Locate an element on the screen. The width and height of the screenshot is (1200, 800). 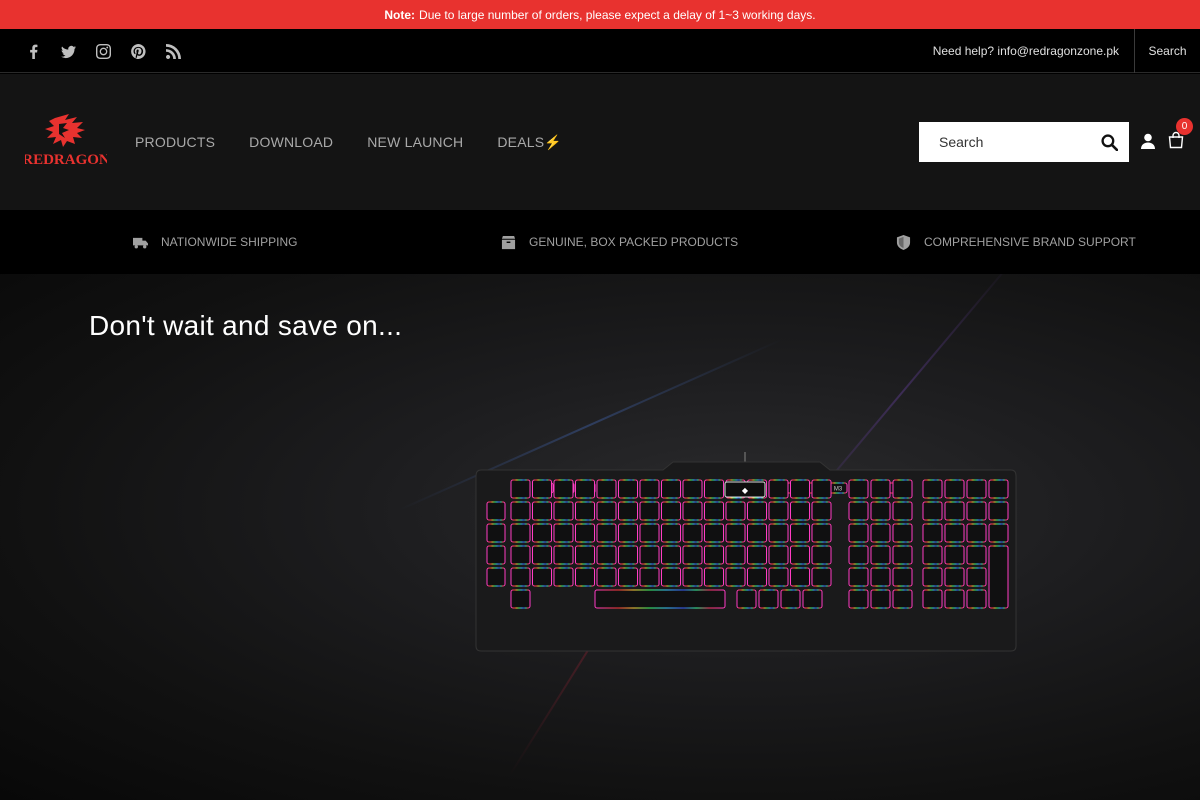
search-icon is located at coordinates (1109, 142).